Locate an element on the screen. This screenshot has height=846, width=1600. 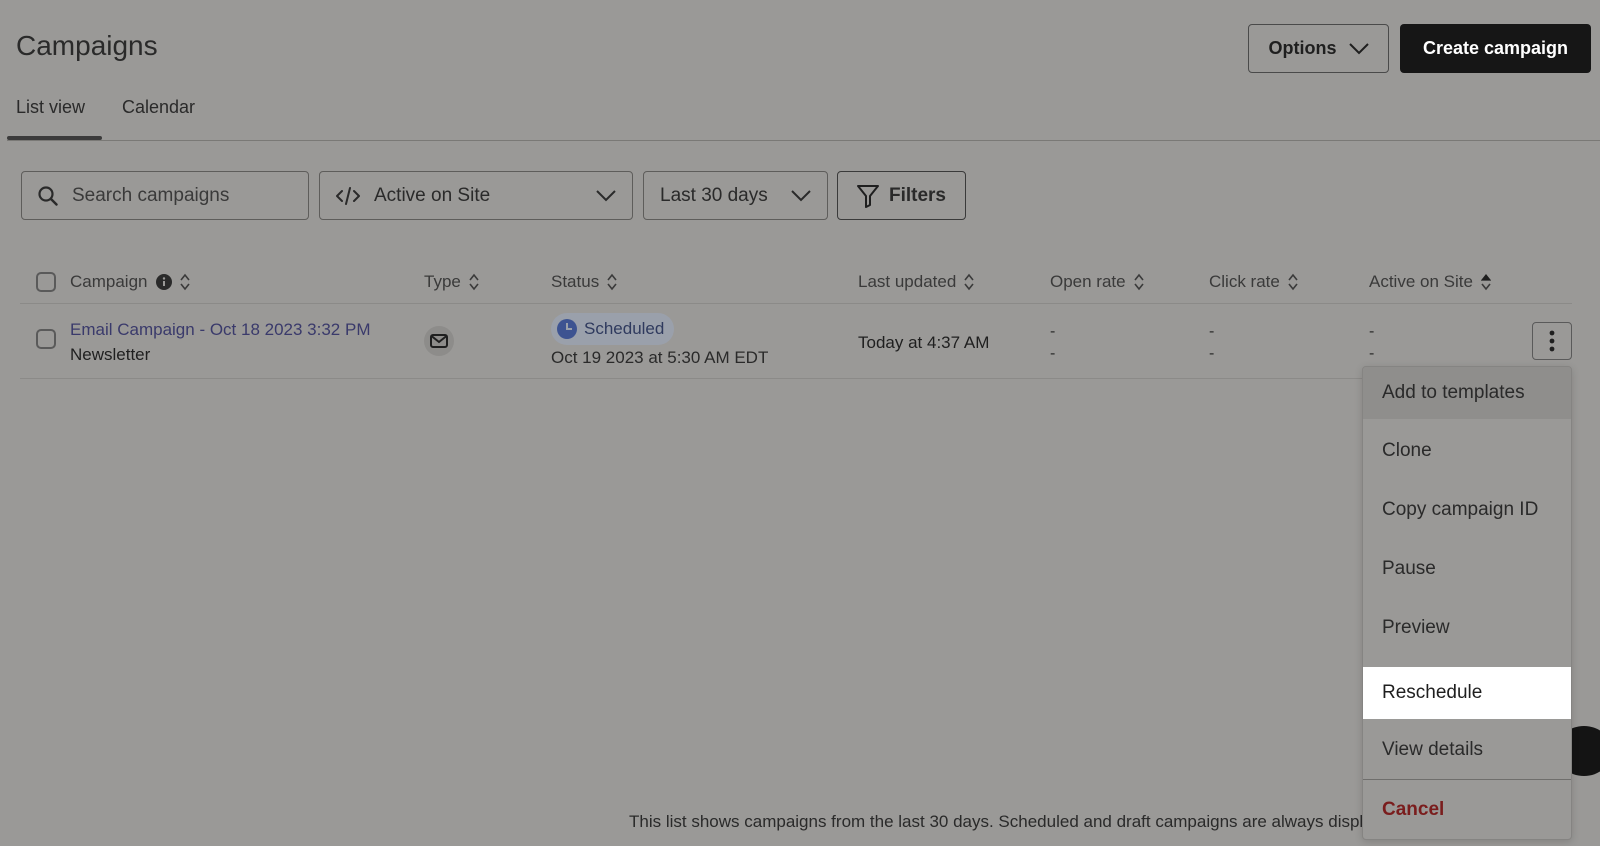
column-label: Type is located at coordinates (442, 281).